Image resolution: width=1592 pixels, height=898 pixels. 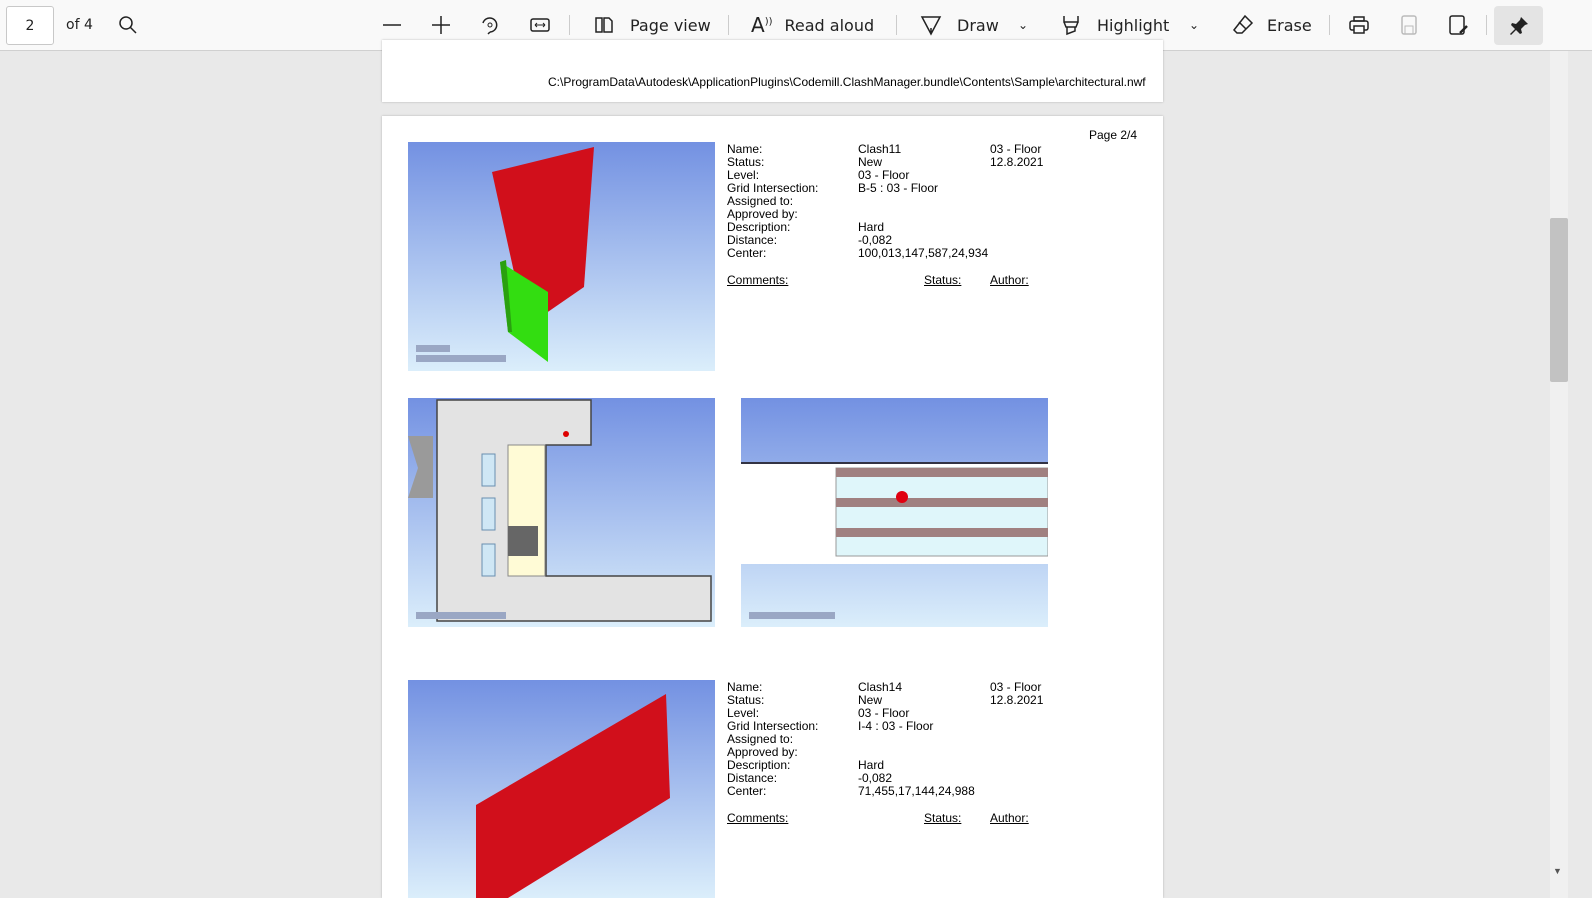 What do you see at coordinates (1409, 25) in the screenshot?
I see `save-icon` at bounding box center [1409, 25].